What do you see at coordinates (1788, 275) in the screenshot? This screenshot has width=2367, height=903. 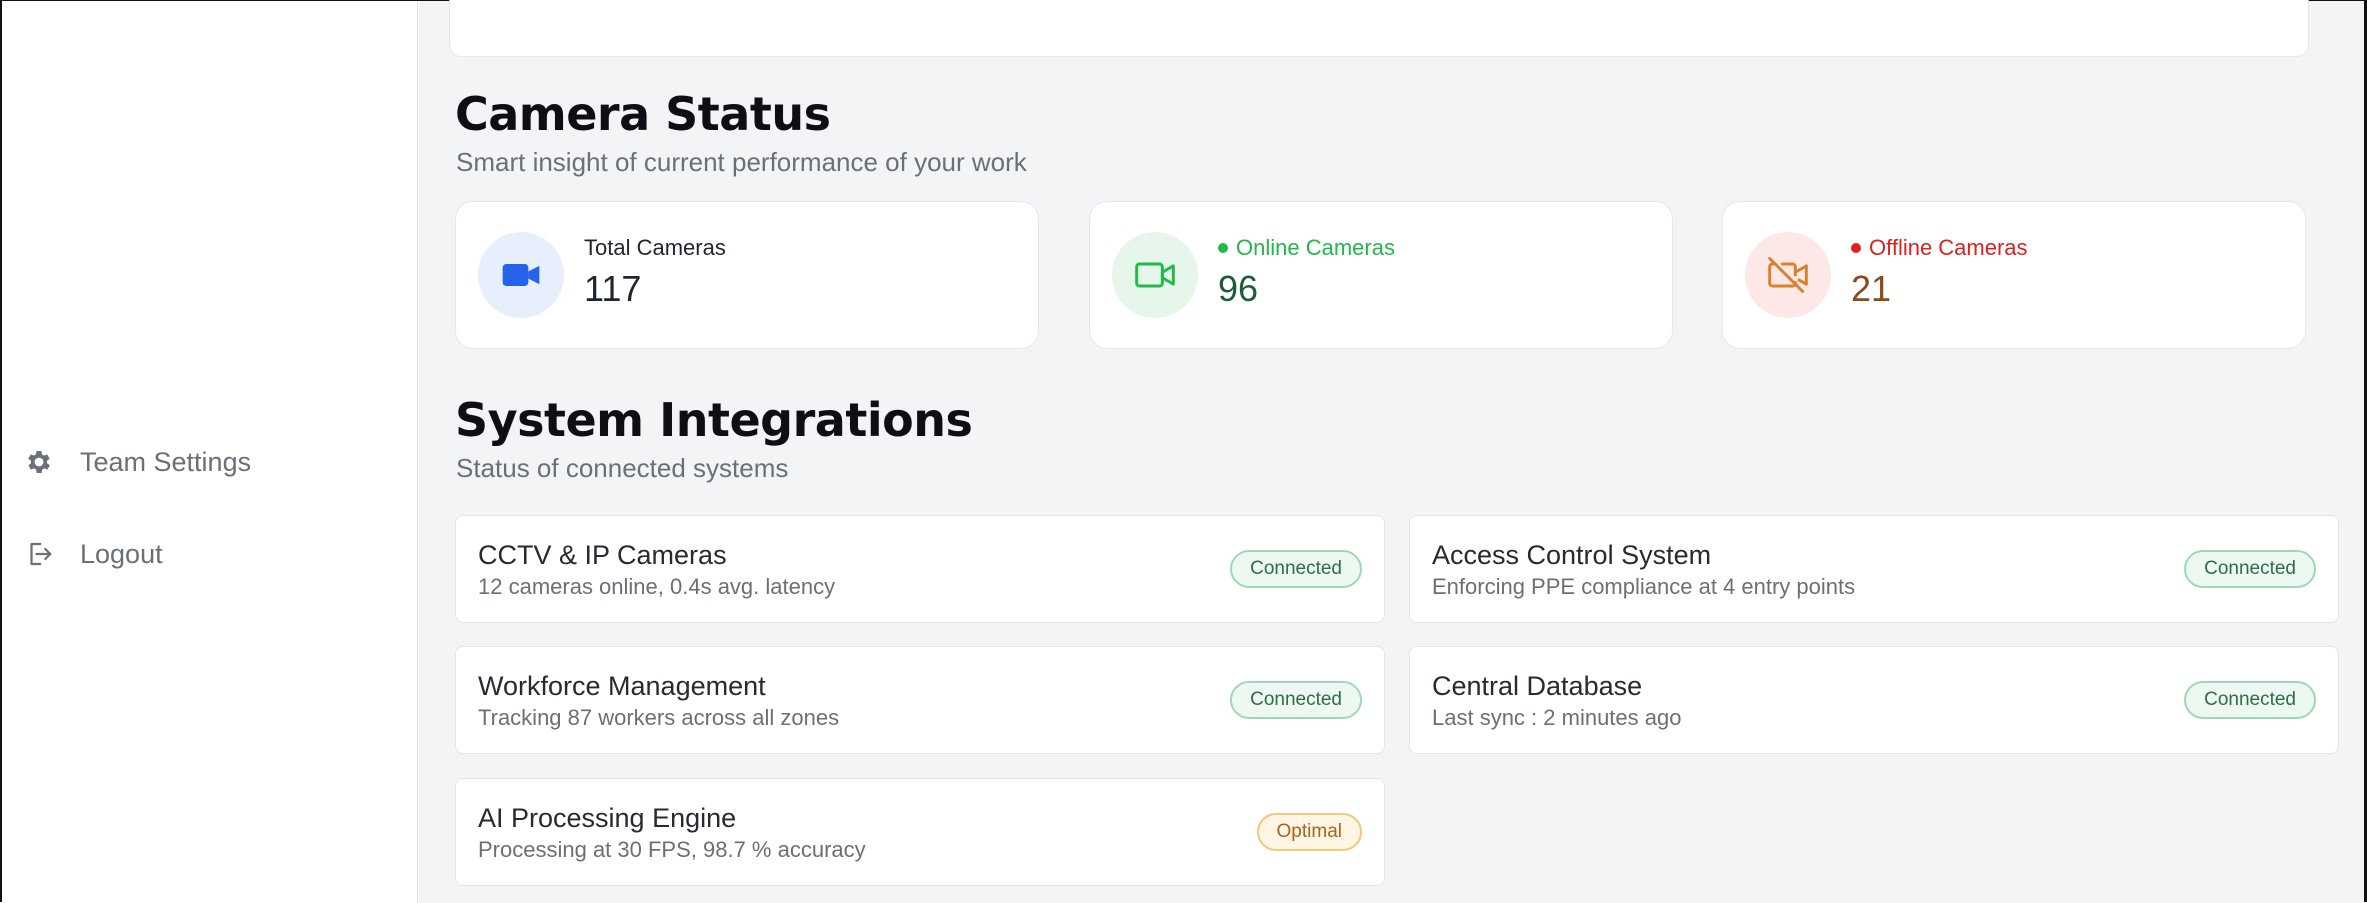 I see `video-camera-off-icon` at bounding box center [1788, 275].